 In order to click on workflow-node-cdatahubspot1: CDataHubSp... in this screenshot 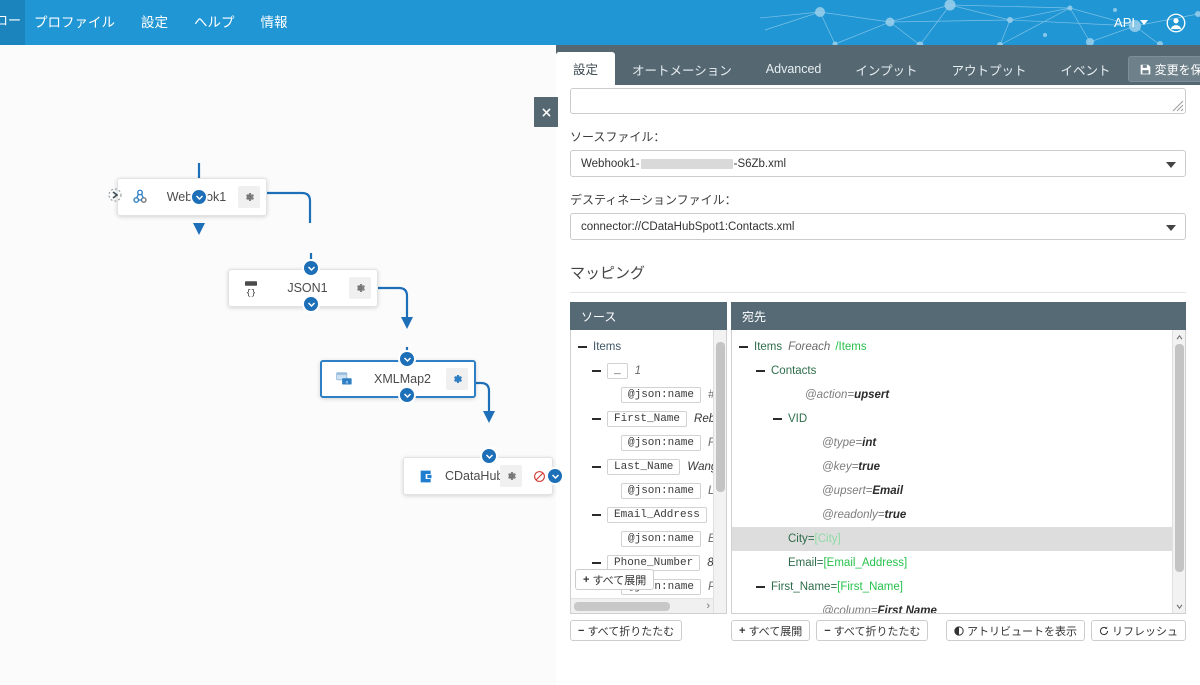, I will do `click(478, 476)`.